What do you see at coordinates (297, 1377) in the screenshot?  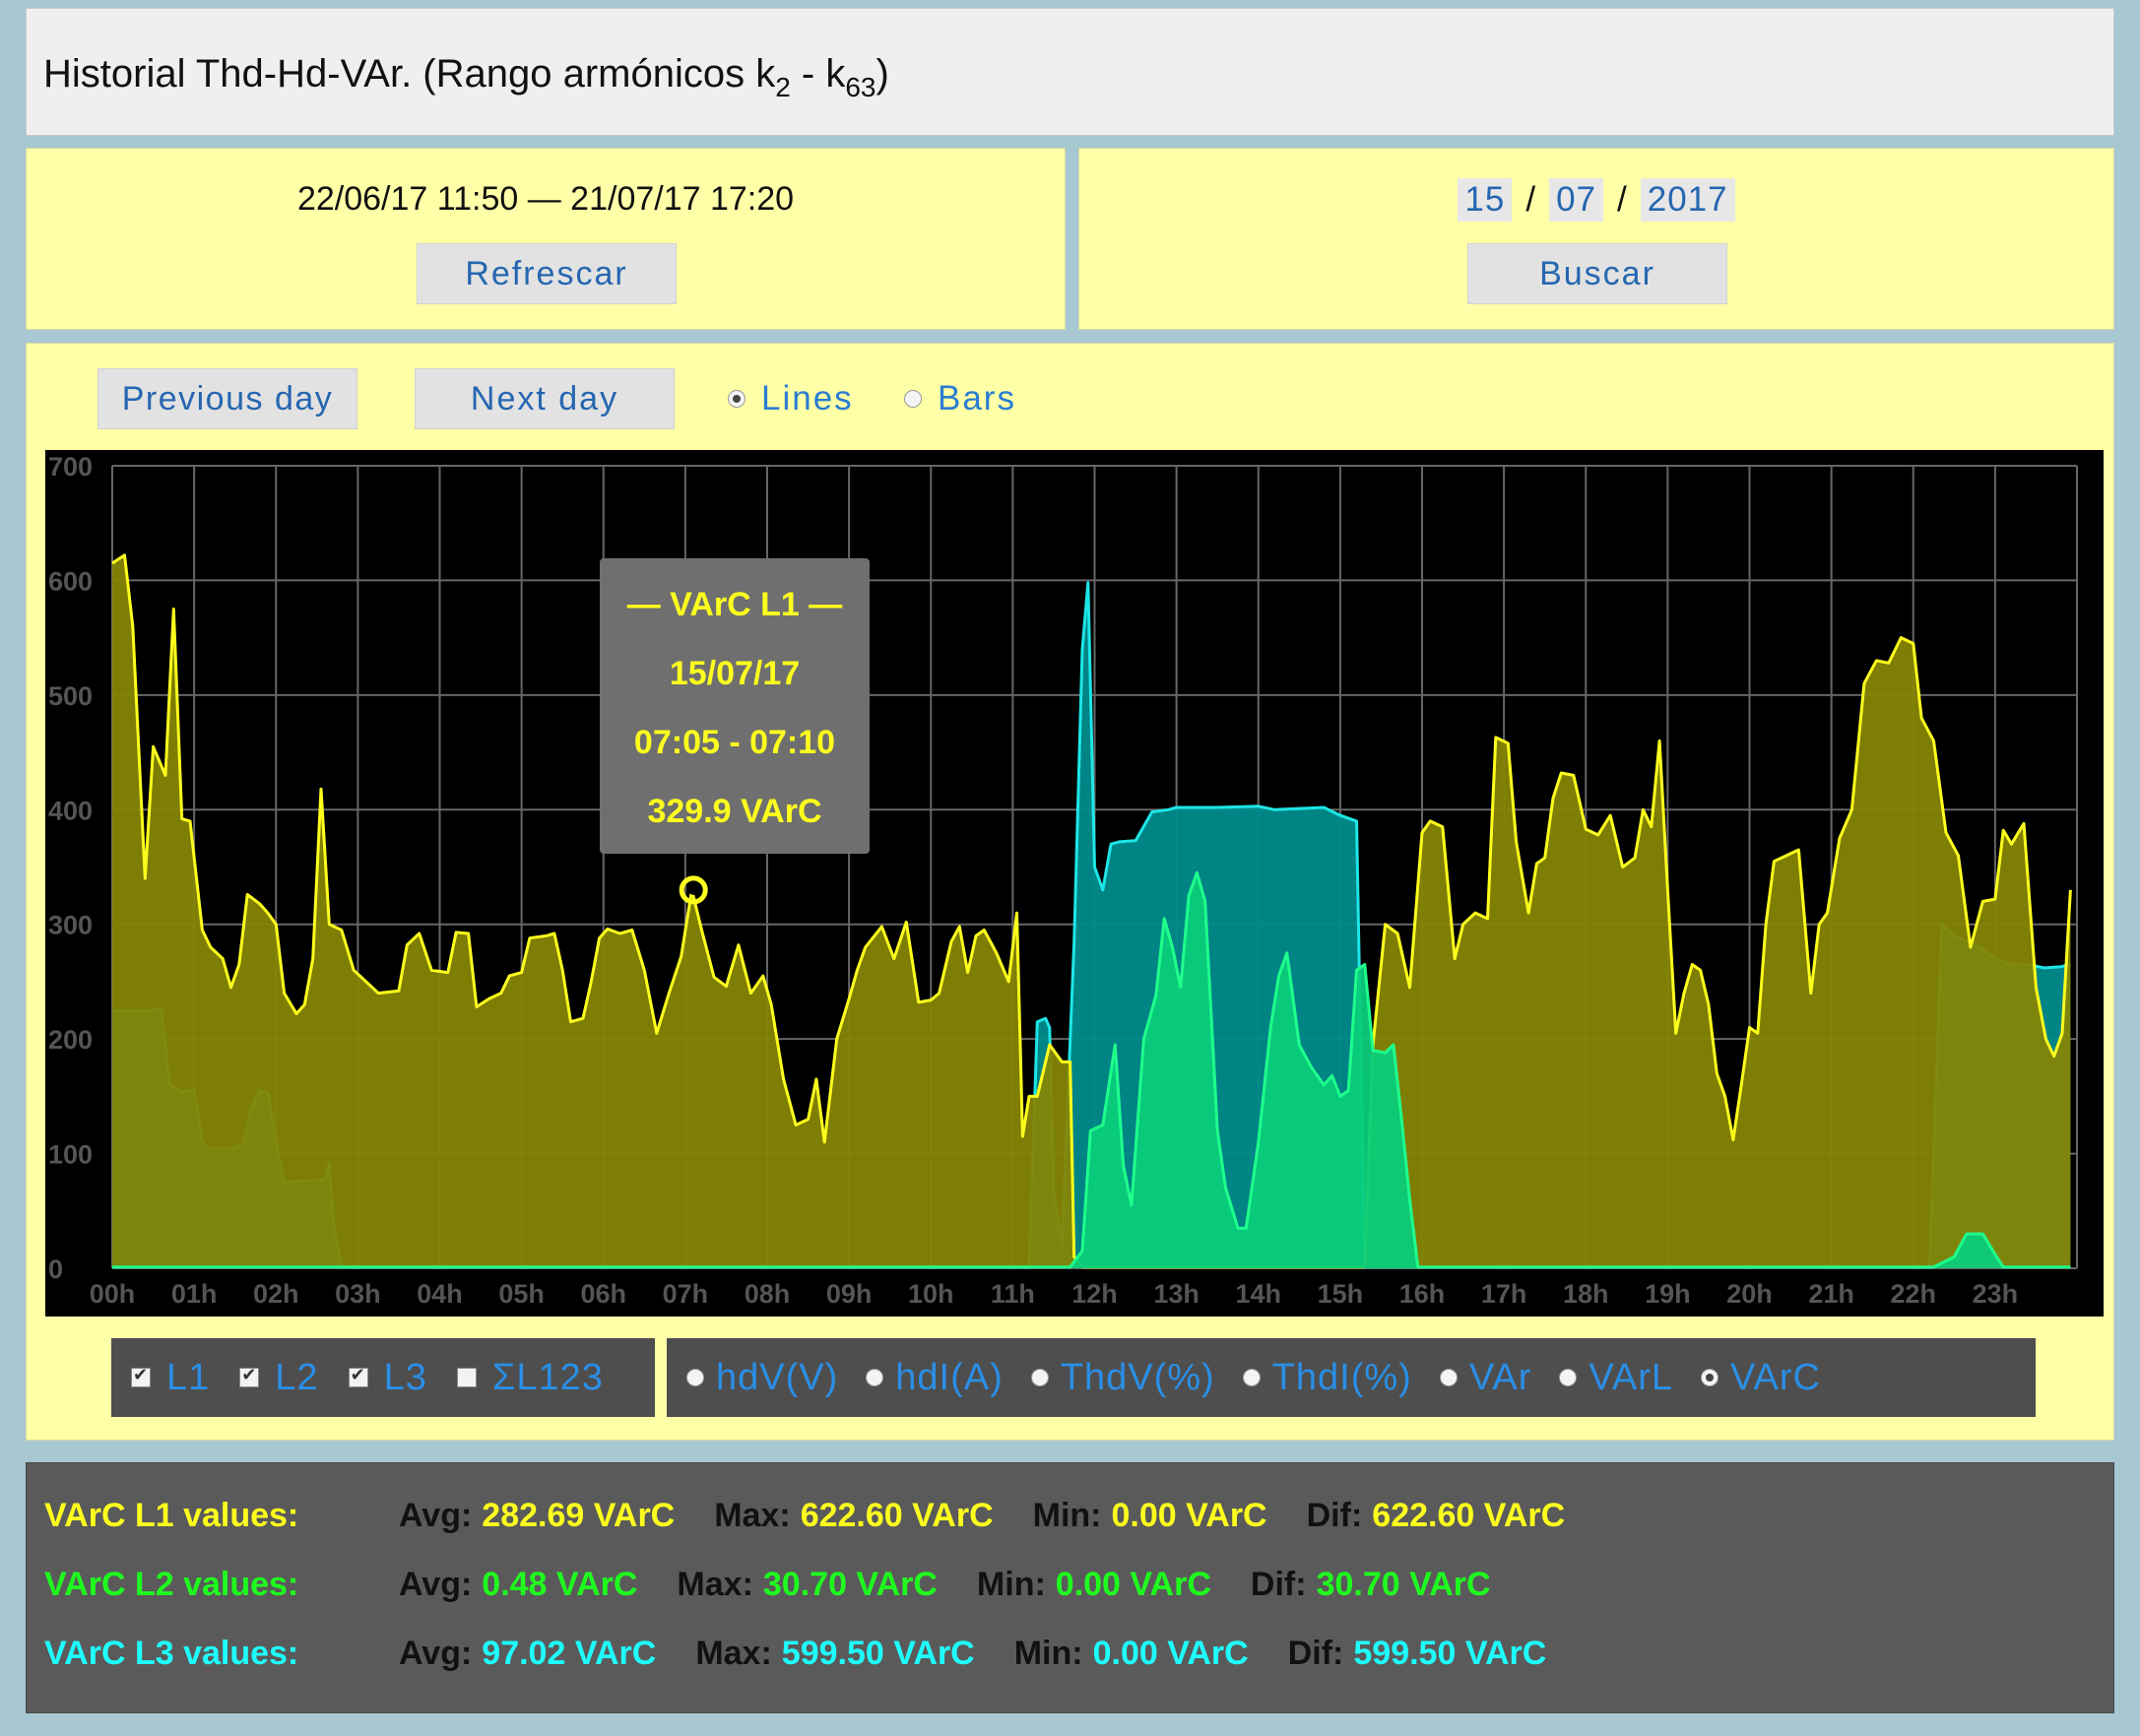 I see `phase-label: L2` at bounding box center [297, 1377].